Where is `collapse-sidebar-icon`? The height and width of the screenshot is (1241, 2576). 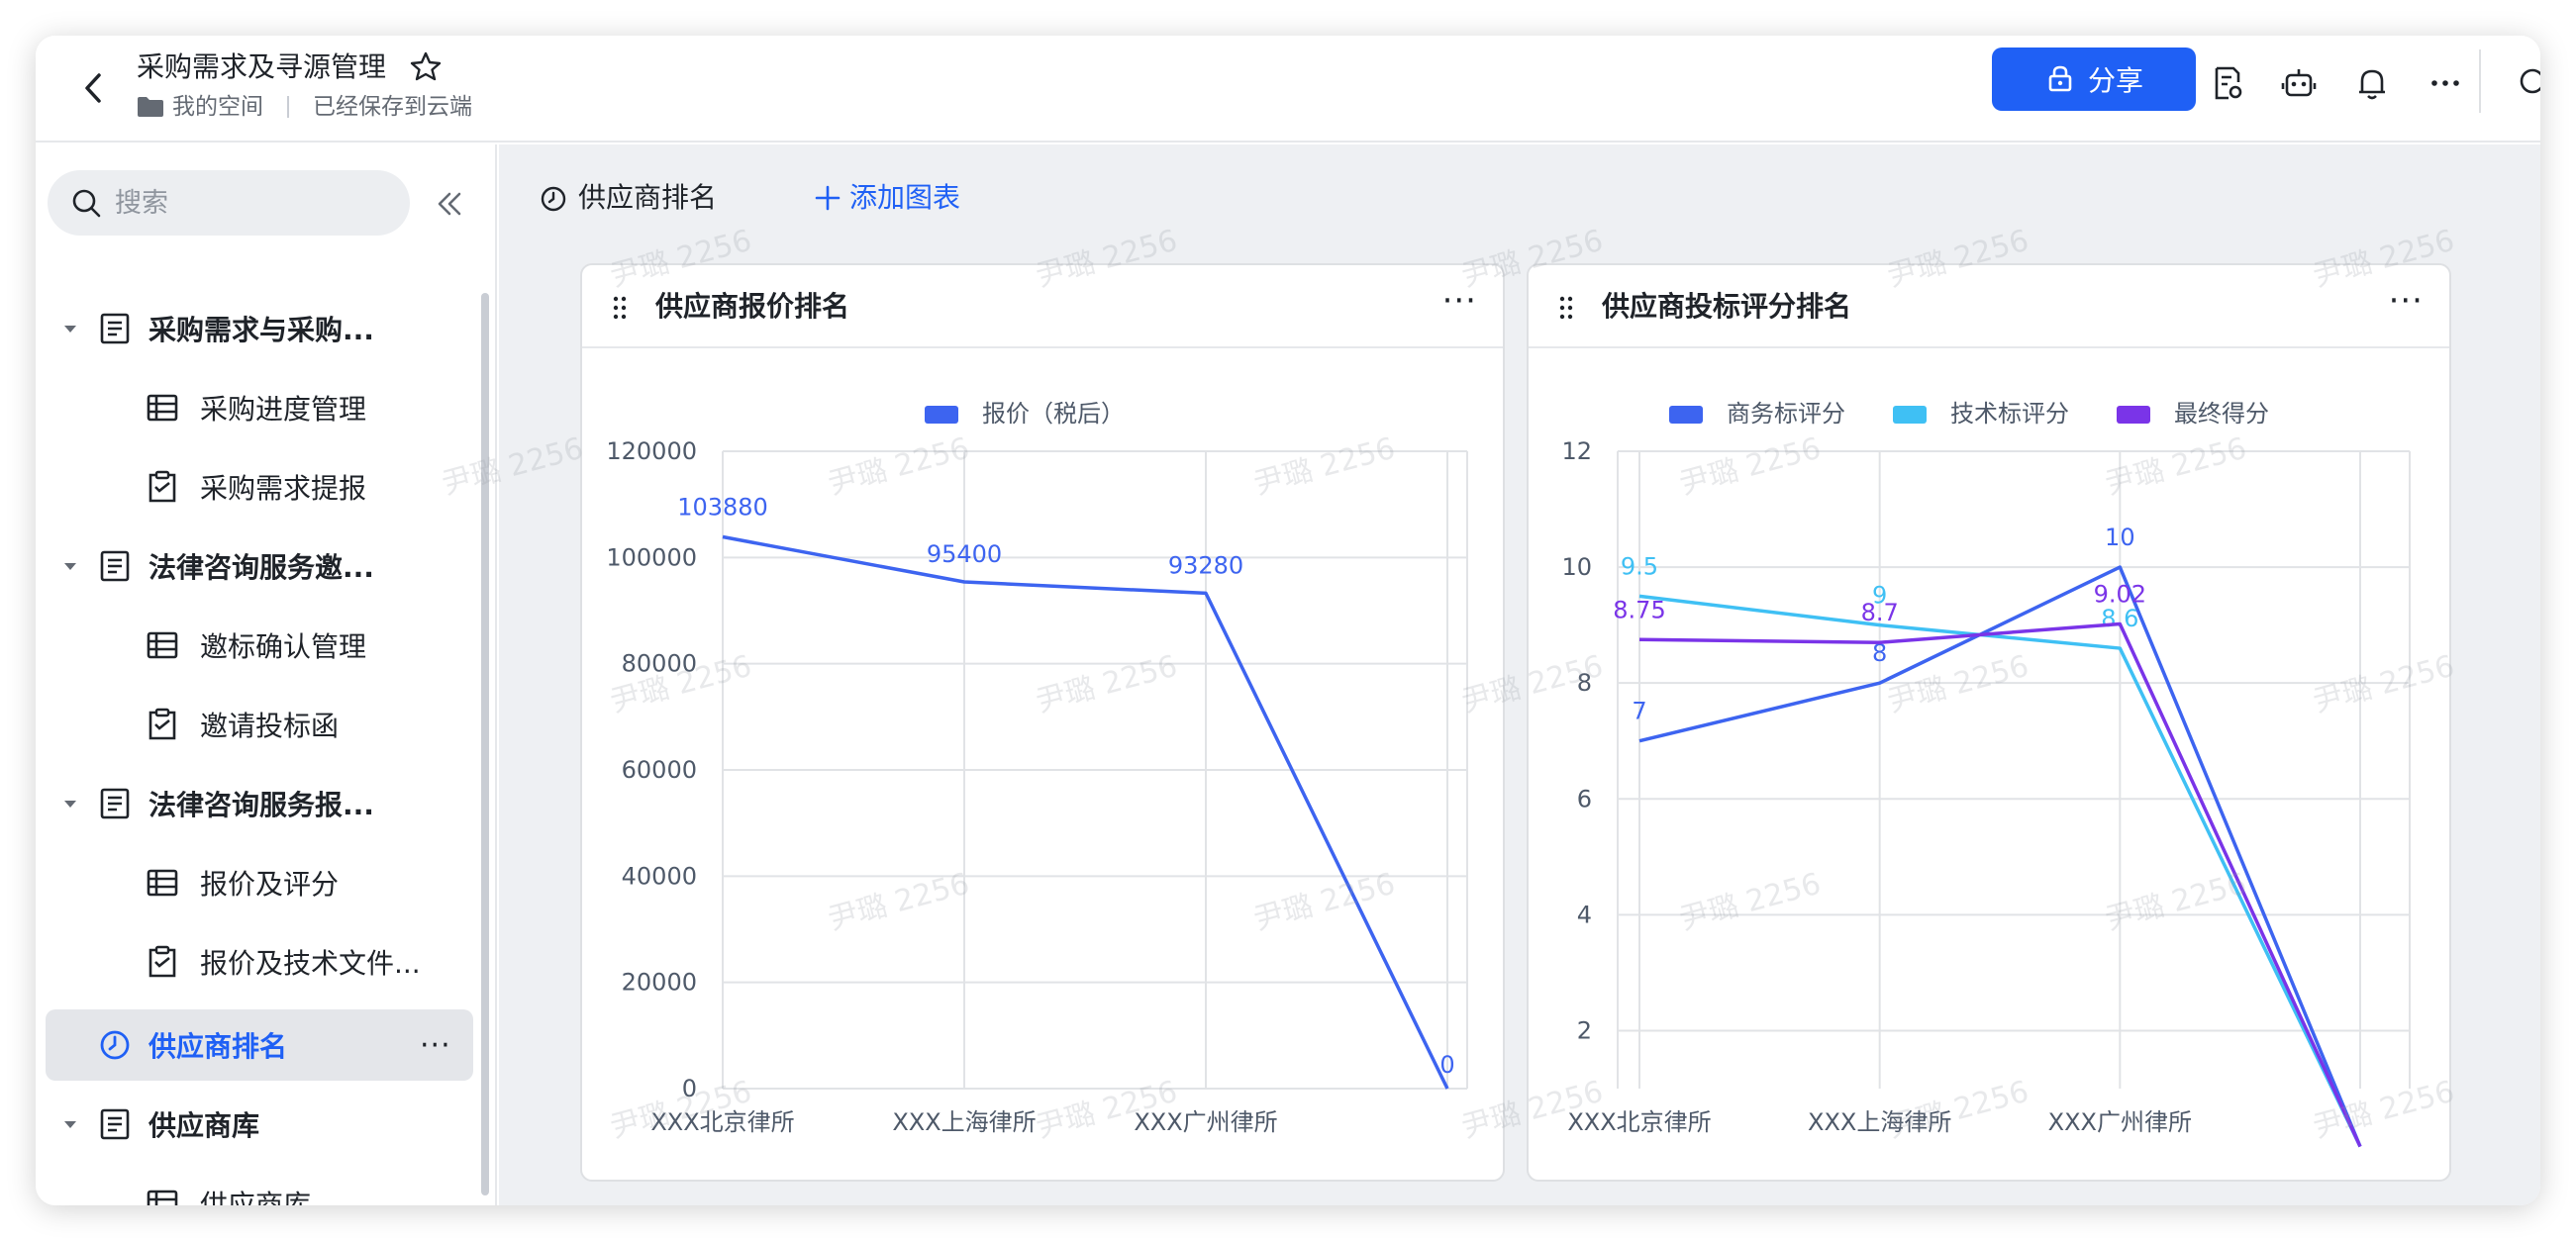 collapse-sidebar-icon is located at coordinates (450, 204).